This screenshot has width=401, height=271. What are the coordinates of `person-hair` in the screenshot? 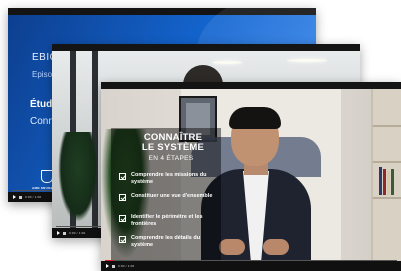 It's located at (255, 118).